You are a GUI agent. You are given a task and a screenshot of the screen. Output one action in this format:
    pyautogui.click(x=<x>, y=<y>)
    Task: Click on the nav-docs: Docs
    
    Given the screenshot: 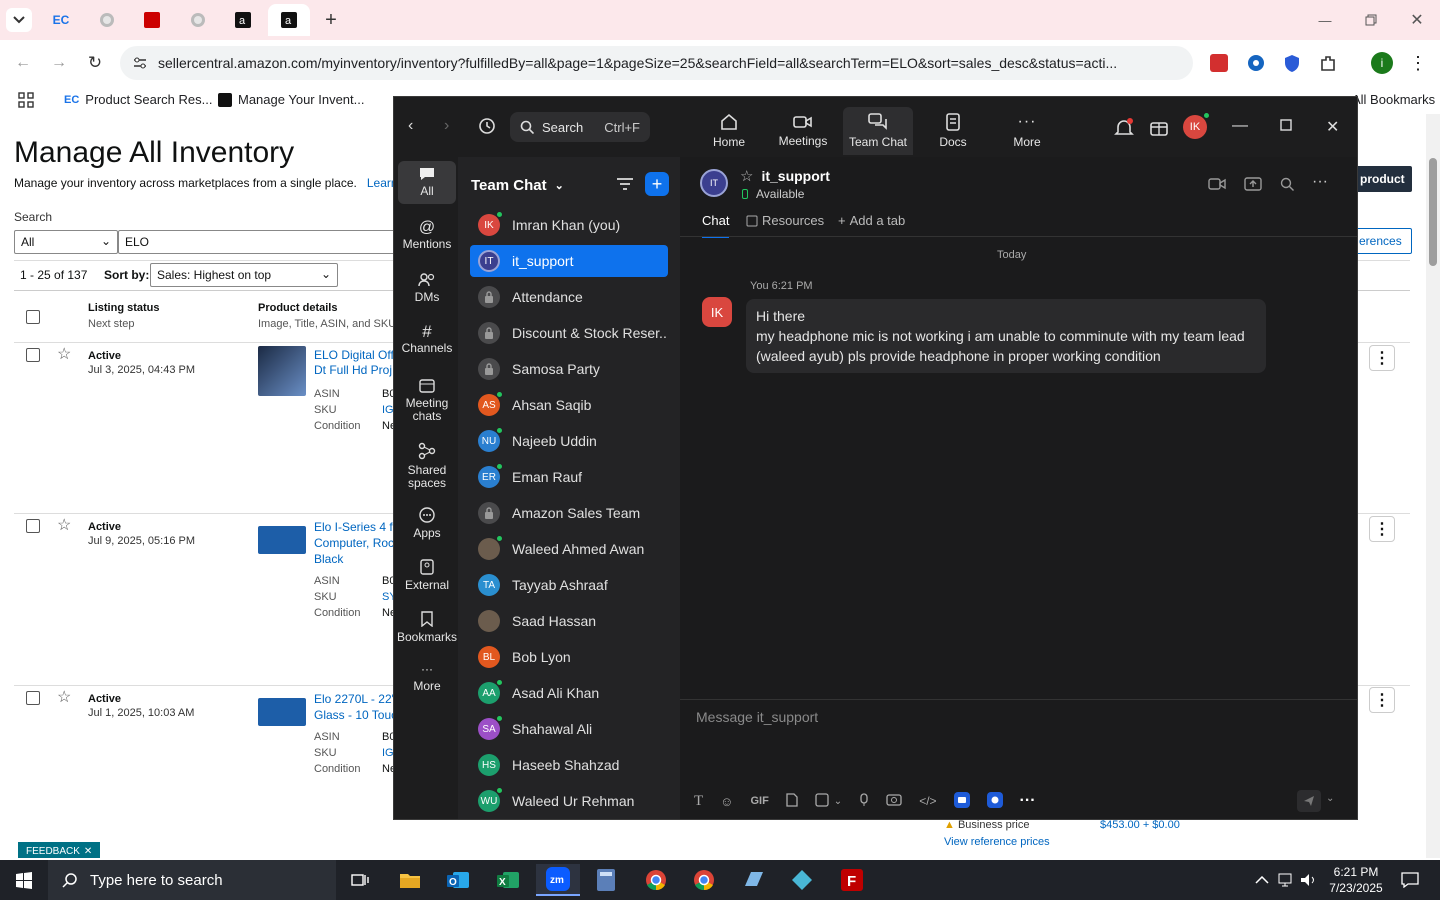 What is the action you would take?
    pyautogui.click(x=953, y=131)
    